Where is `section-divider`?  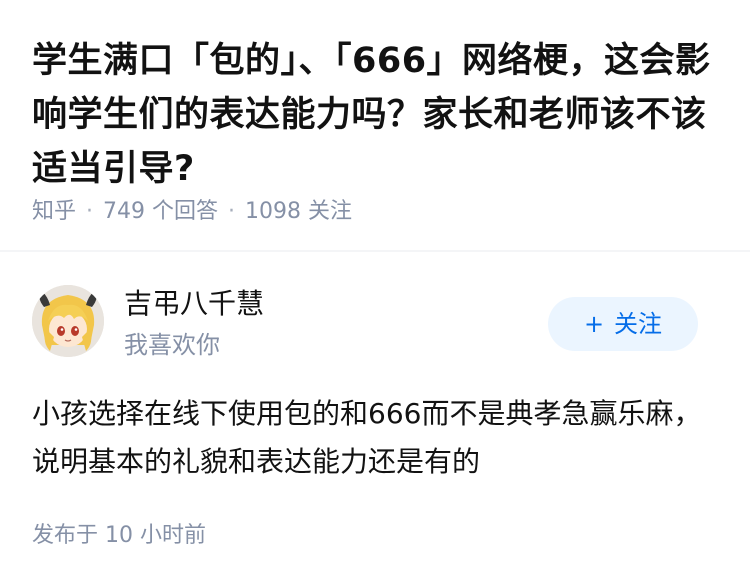
section-divider is located at coordinates (375, 251).